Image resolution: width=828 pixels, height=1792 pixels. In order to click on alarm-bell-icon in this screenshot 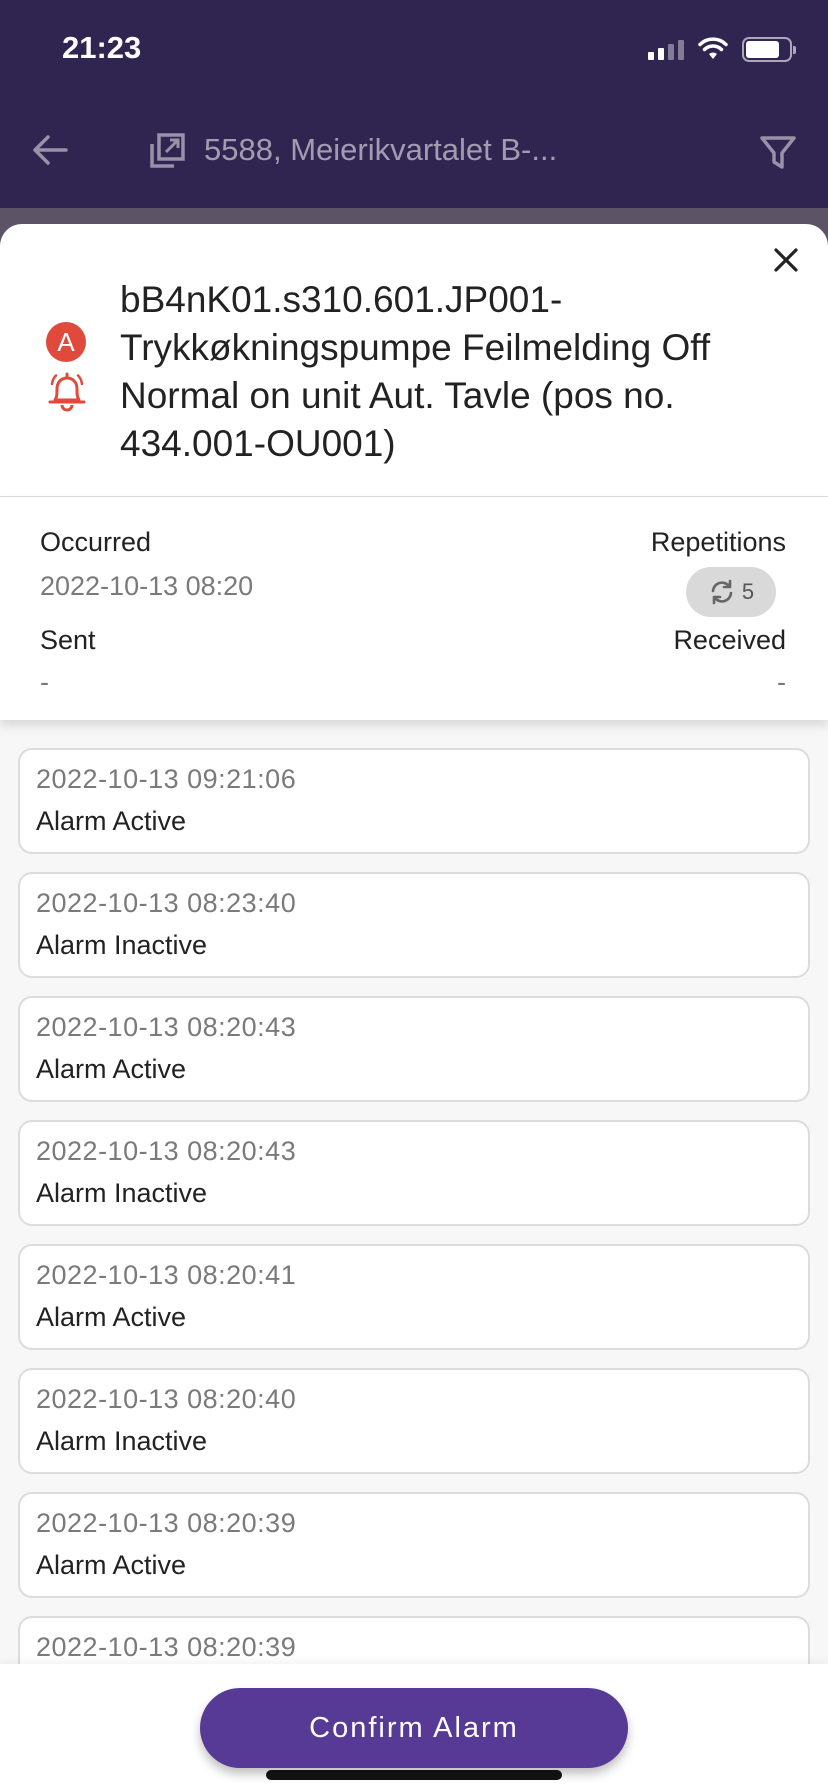, I will do `click(67, 392)`.